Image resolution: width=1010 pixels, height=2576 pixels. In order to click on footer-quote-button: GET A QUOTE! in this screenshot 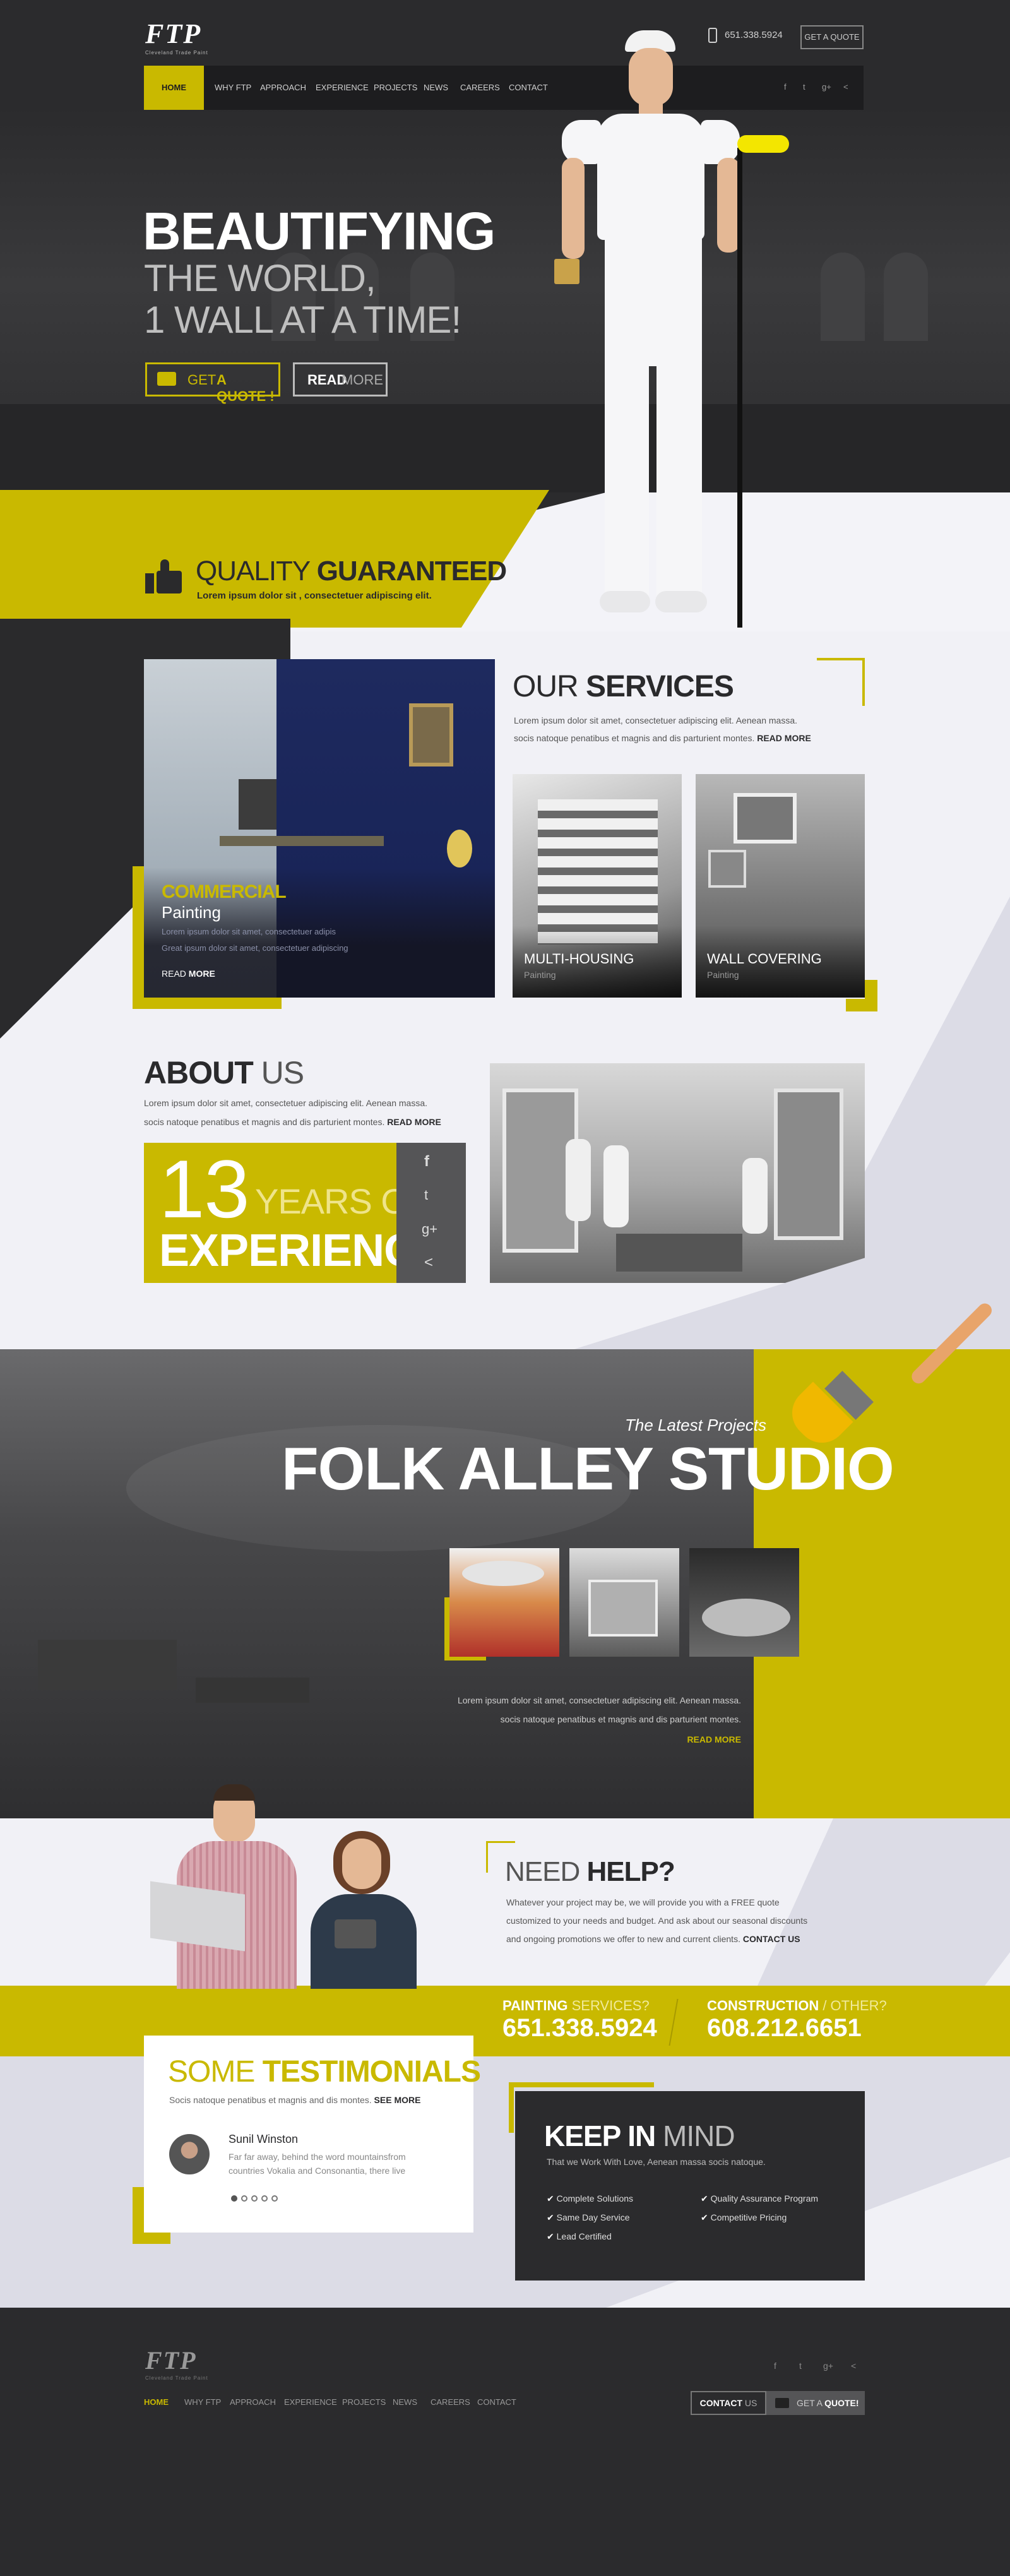, I will do `click(815, 2403)`.